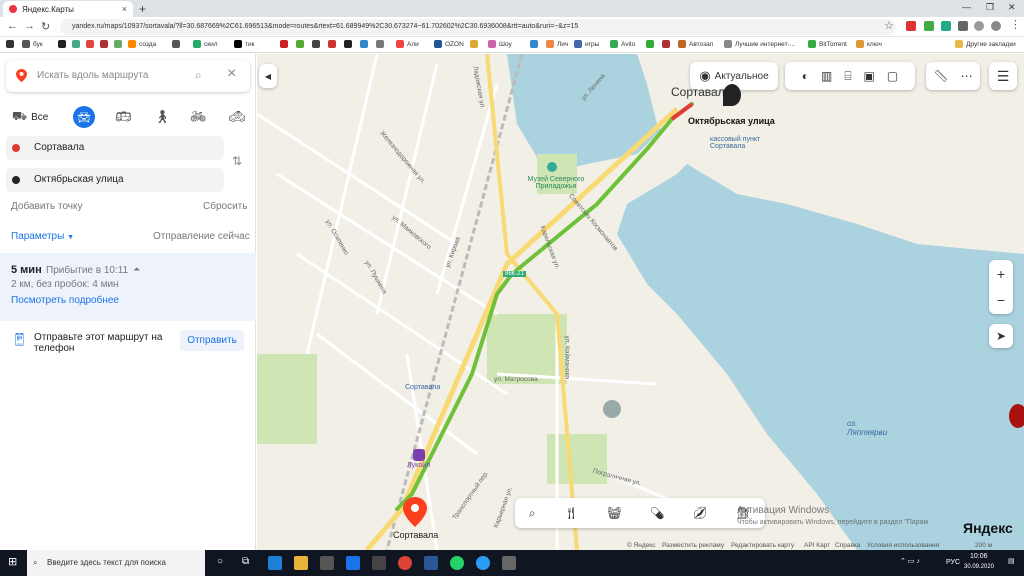  Describe the element at coordinates (557, 44) in the screenshot. I see `bookmark-item: Лич` at that location.